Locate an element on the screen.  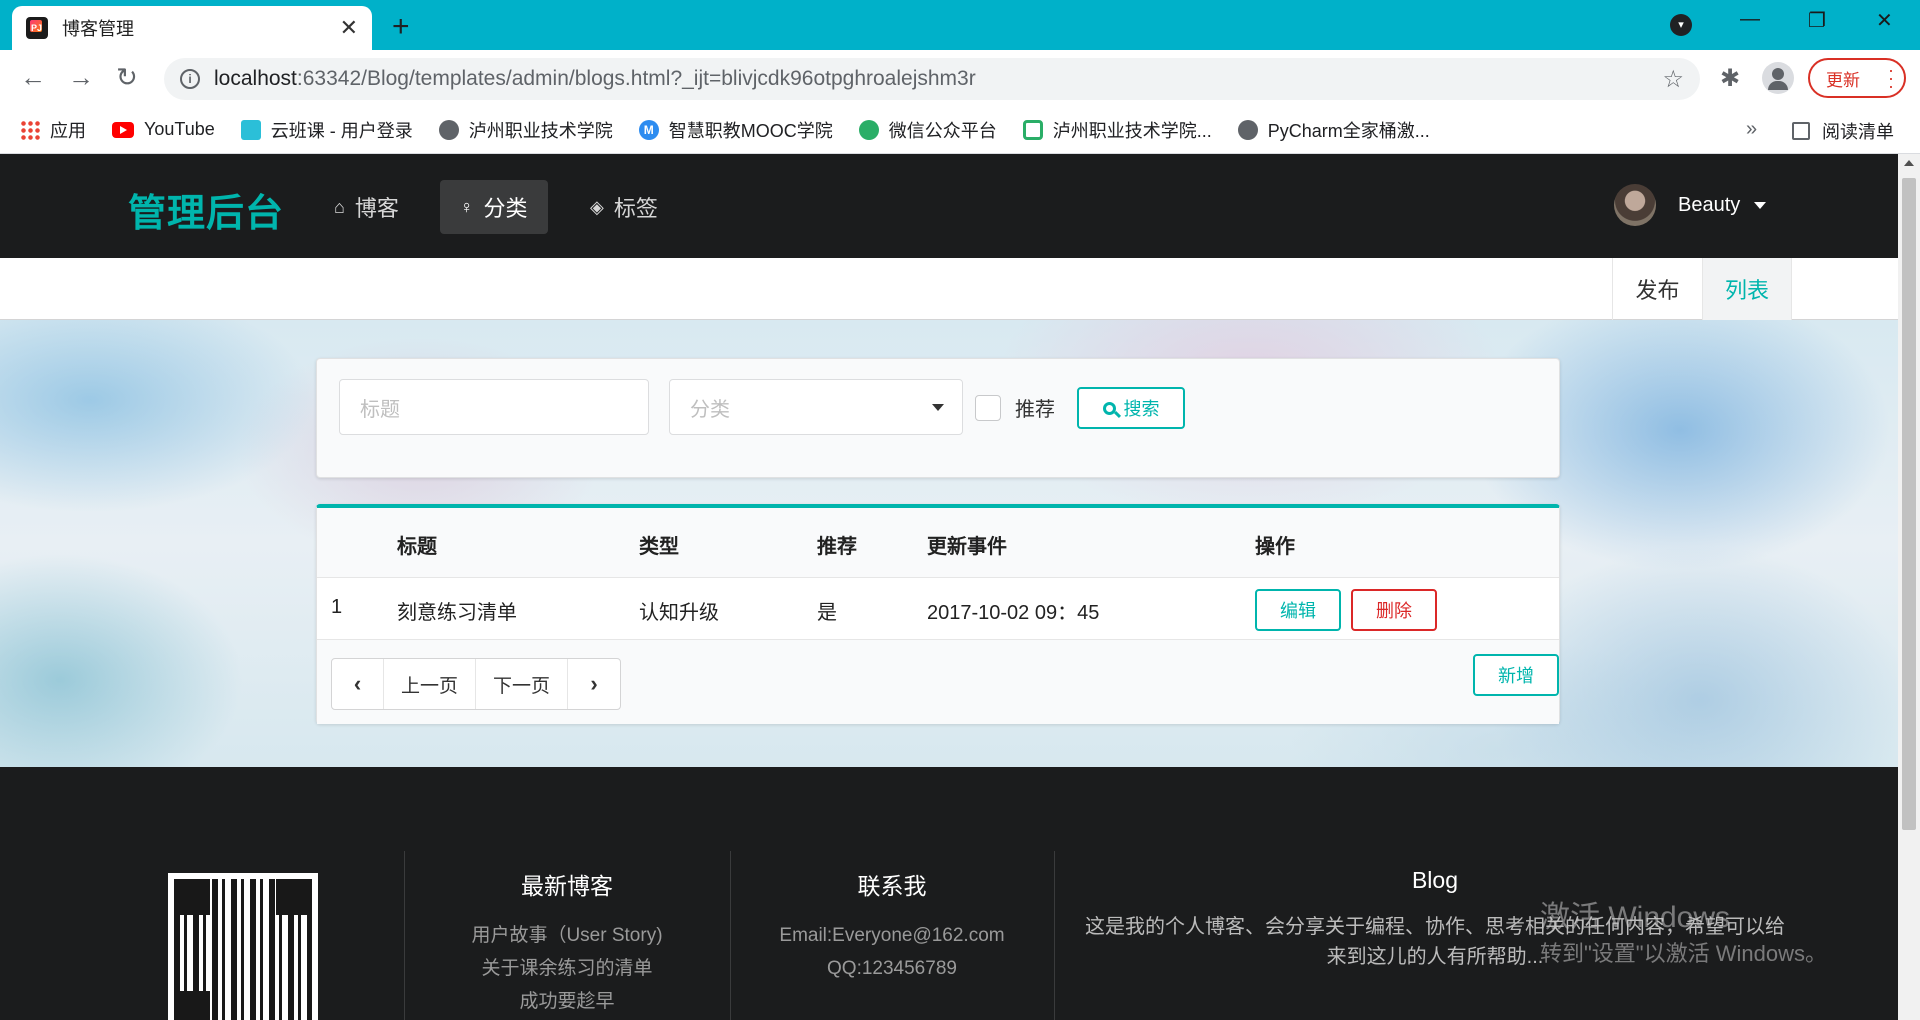
footer-about-title: Blog is located at coordinates (1435, 880).